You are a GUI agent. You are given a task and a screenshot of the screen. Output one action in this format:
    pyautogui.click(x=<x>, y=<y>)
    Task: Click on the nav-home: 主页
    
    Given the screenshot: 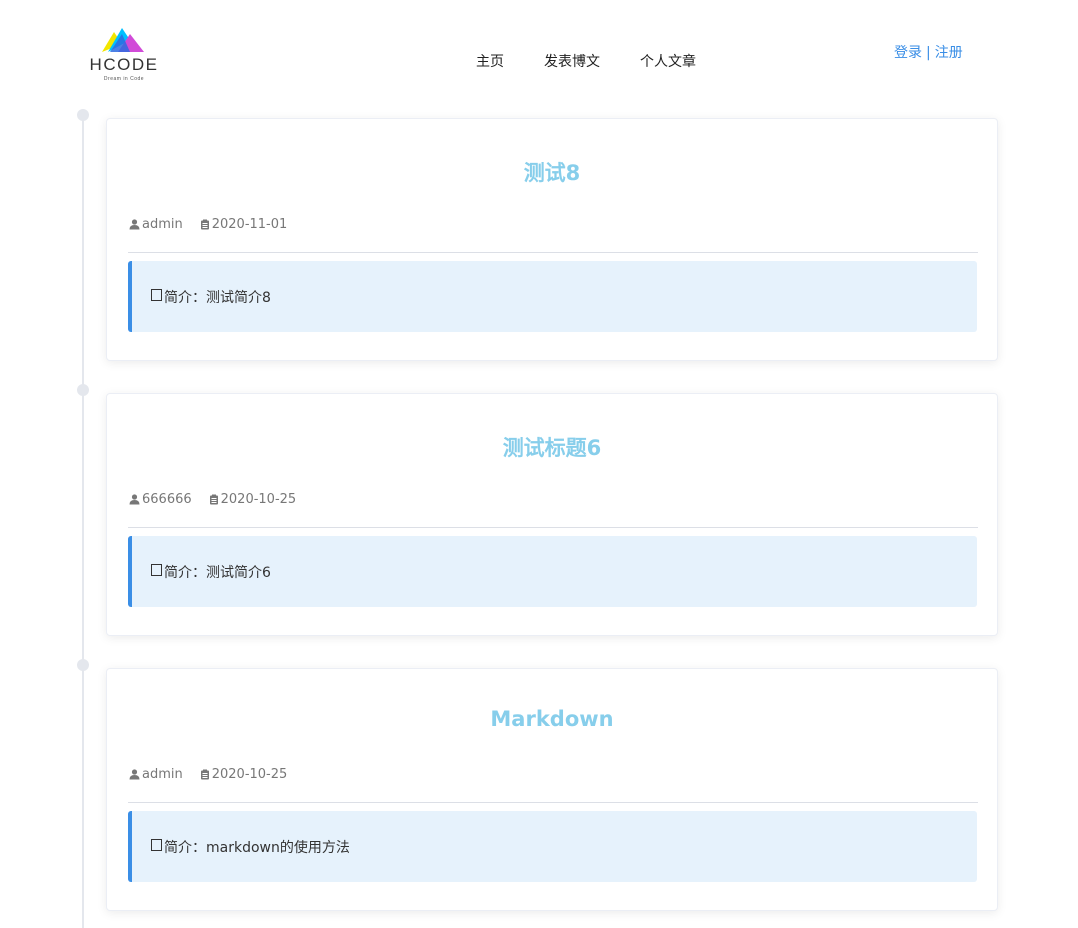 What is the action you would take?
    pyautogui.click(x=490, y=61)
    